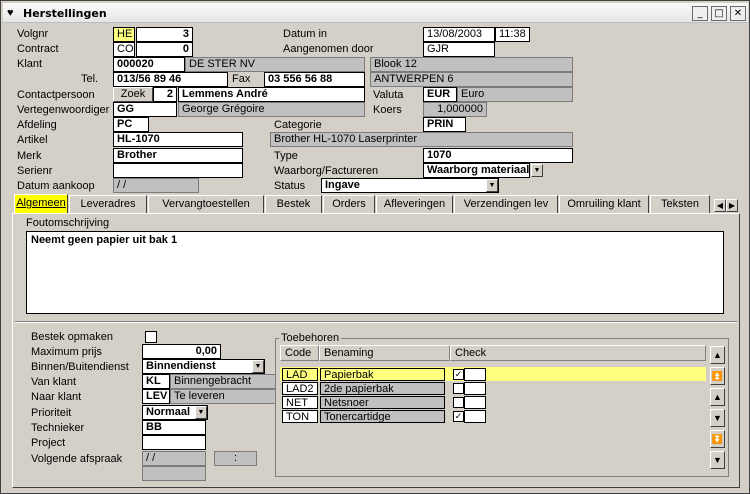  What do you see at coordinates (680, 204) in the screenshot?
I see `tab-teksten: Teksten` at bounding box center [680, 204].